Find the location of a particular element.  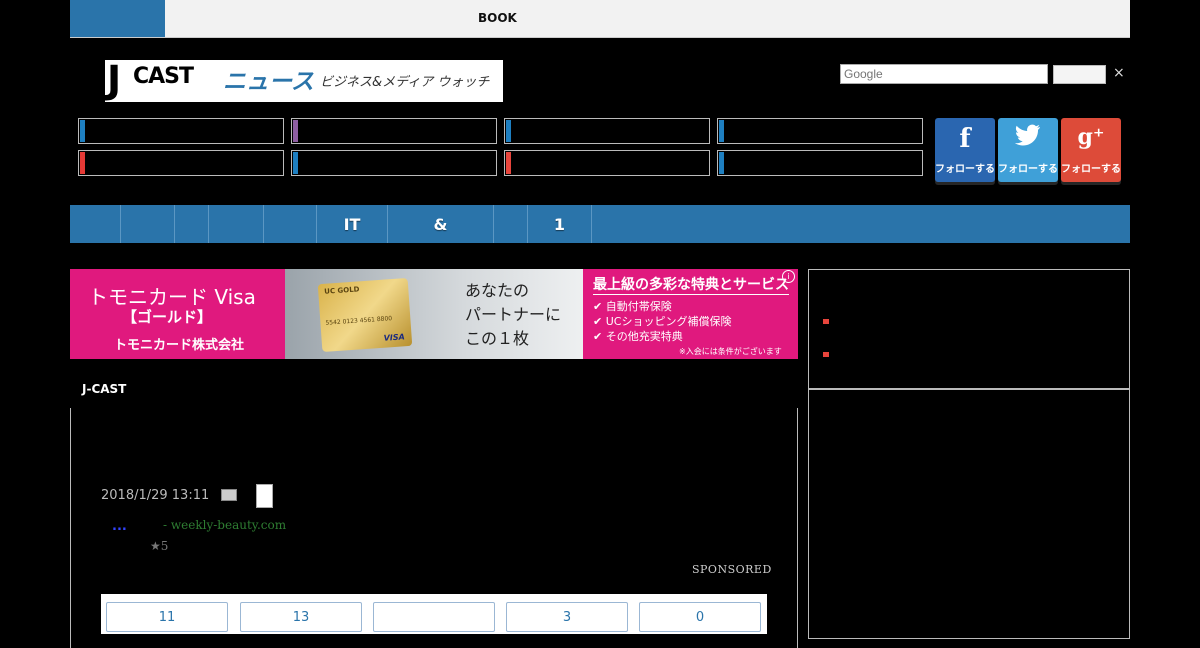

googleplus-follow-label: フォローする is located at coordinates (1091, 169).